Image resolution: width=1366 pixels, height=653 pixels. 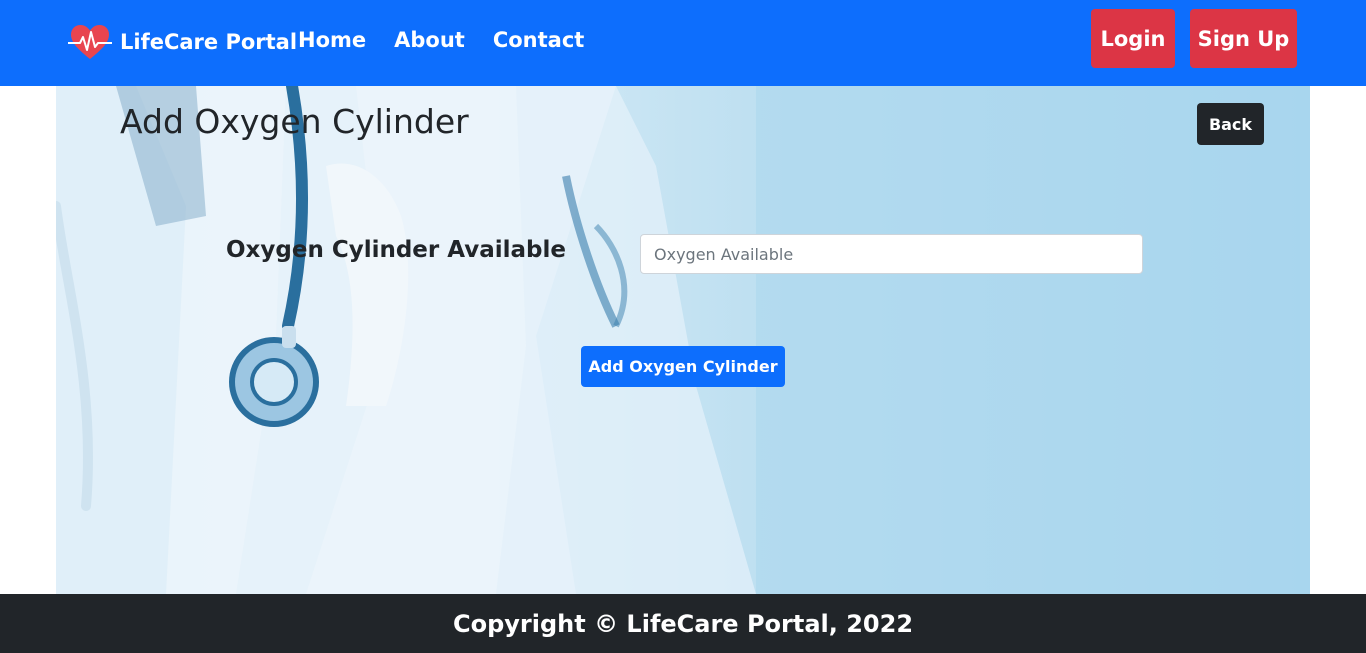 I want to click on nav-links: Home About Contact, so click(x=455, y=40).